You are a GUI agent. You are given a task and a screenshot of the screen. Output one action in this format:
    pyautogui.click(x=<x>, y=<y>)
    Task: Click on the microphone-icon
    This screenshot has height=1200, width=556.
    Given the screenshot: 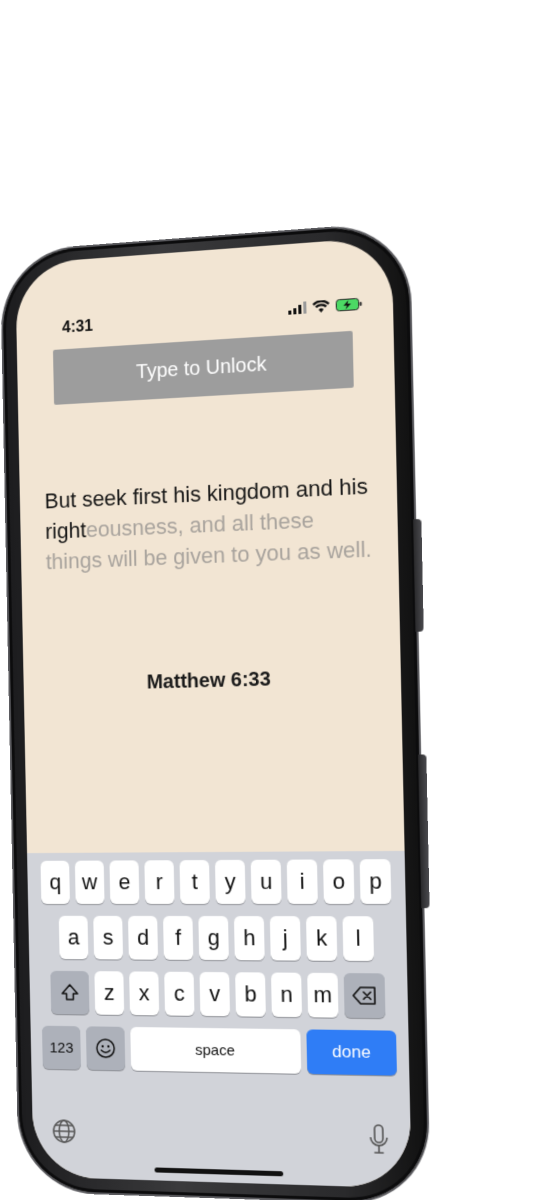 What is the action you would take?
    pyautogui.click(x=378, y=1139)
    